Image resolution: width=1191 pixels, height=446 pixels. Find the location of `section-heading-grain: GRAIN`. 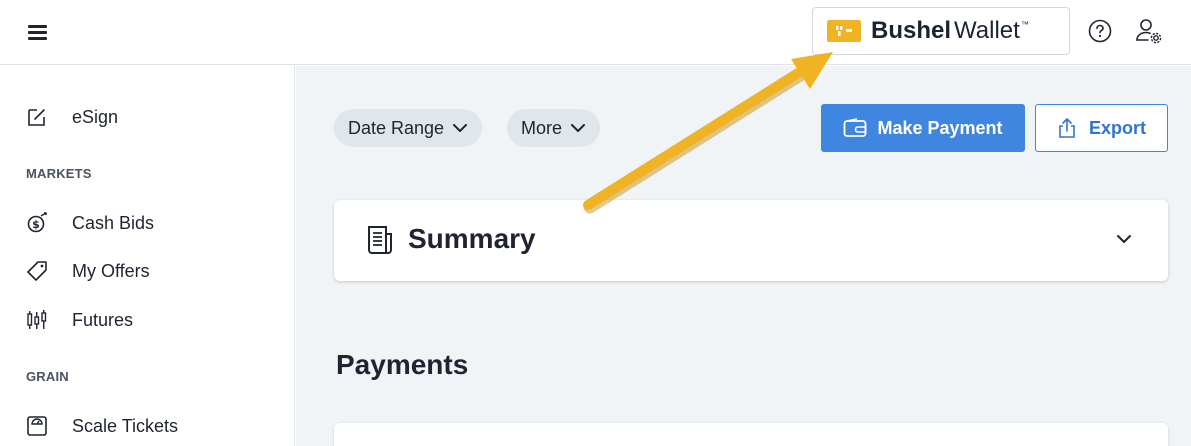

section-heading-grain: GRAIN is located at coordinates (47, 376).